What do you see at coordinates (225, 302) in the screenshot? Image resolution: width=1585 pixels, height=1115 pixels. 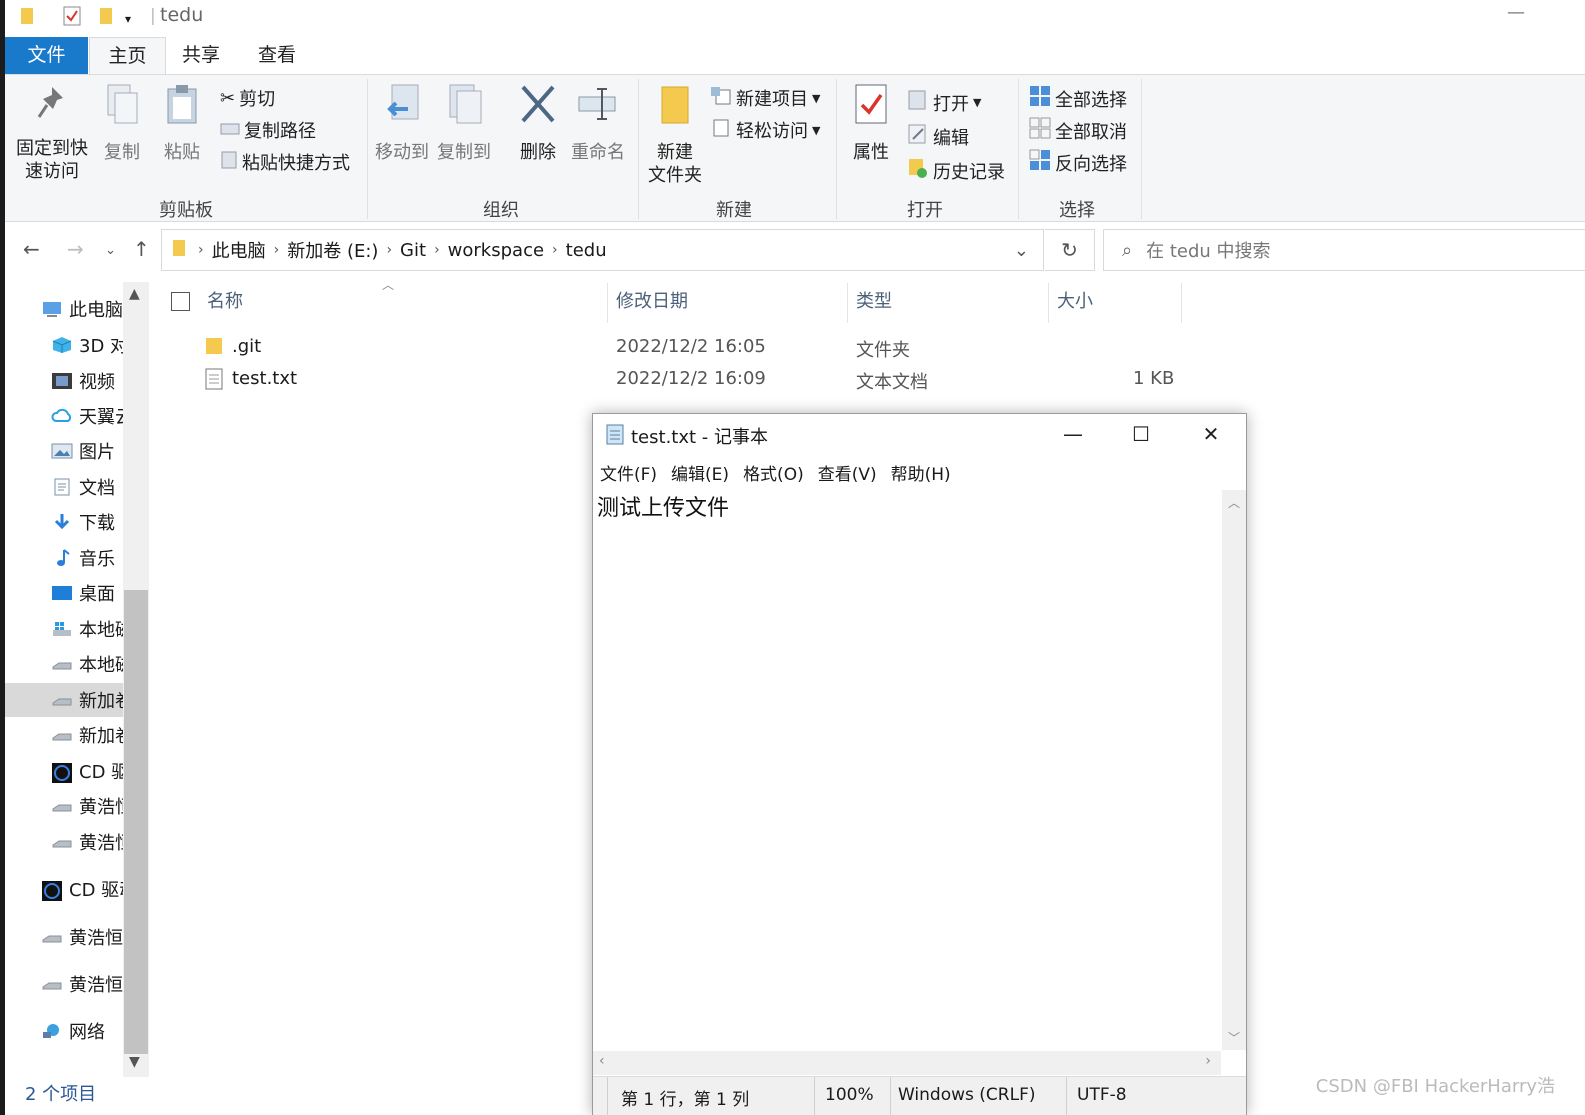 I see `column-header-name: 名称` at bounding box center [225, 302].